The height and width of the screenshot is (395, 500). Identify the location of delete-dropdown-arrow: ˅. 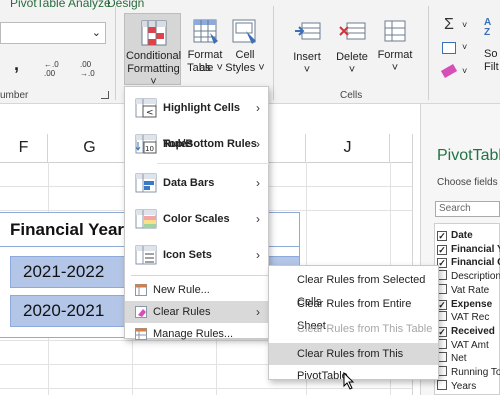
(352, 70).